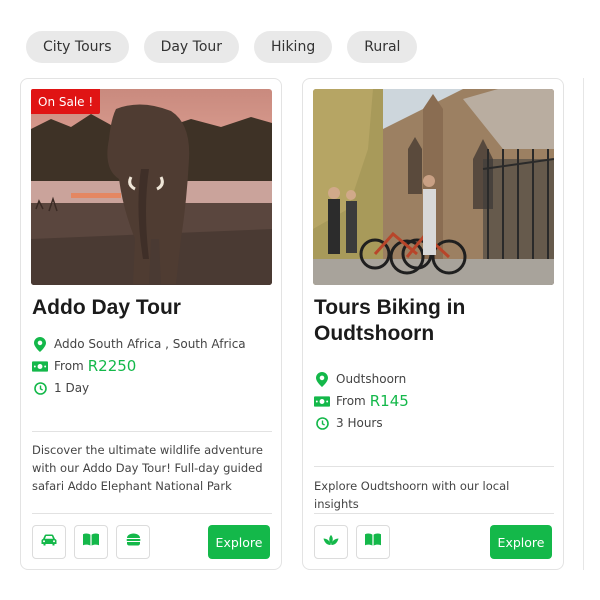 The height and width of the screenshot is (600, 600). Describe the element at coordinates (583, 324) in the screenshot. I see `next-card-edge` at that location.